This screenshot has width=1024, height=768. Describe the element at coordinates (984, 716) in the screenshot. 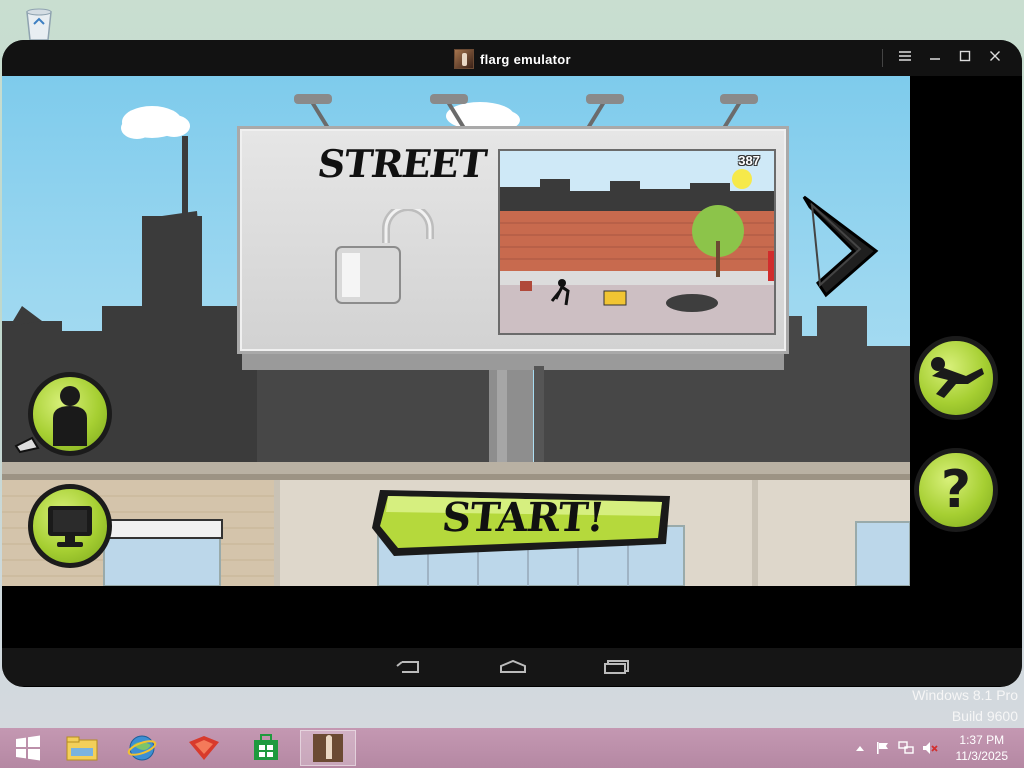

I see `watermark-build: Build 9600` at that location.